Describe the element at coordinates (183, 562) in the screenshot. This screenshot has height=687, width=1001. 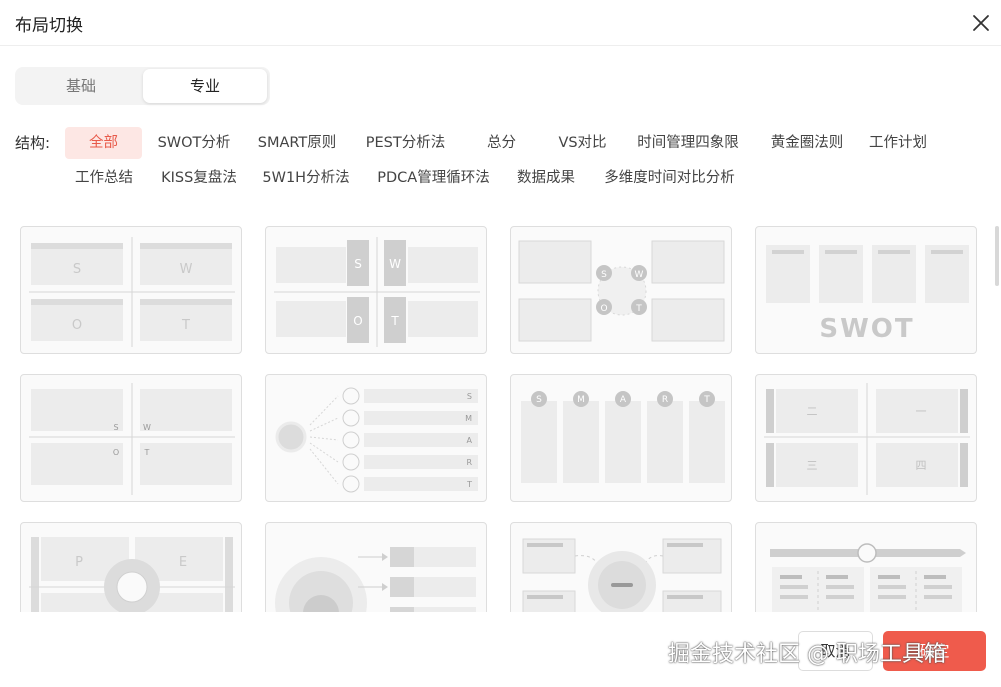
I see `pest-e-label: E` at that location.